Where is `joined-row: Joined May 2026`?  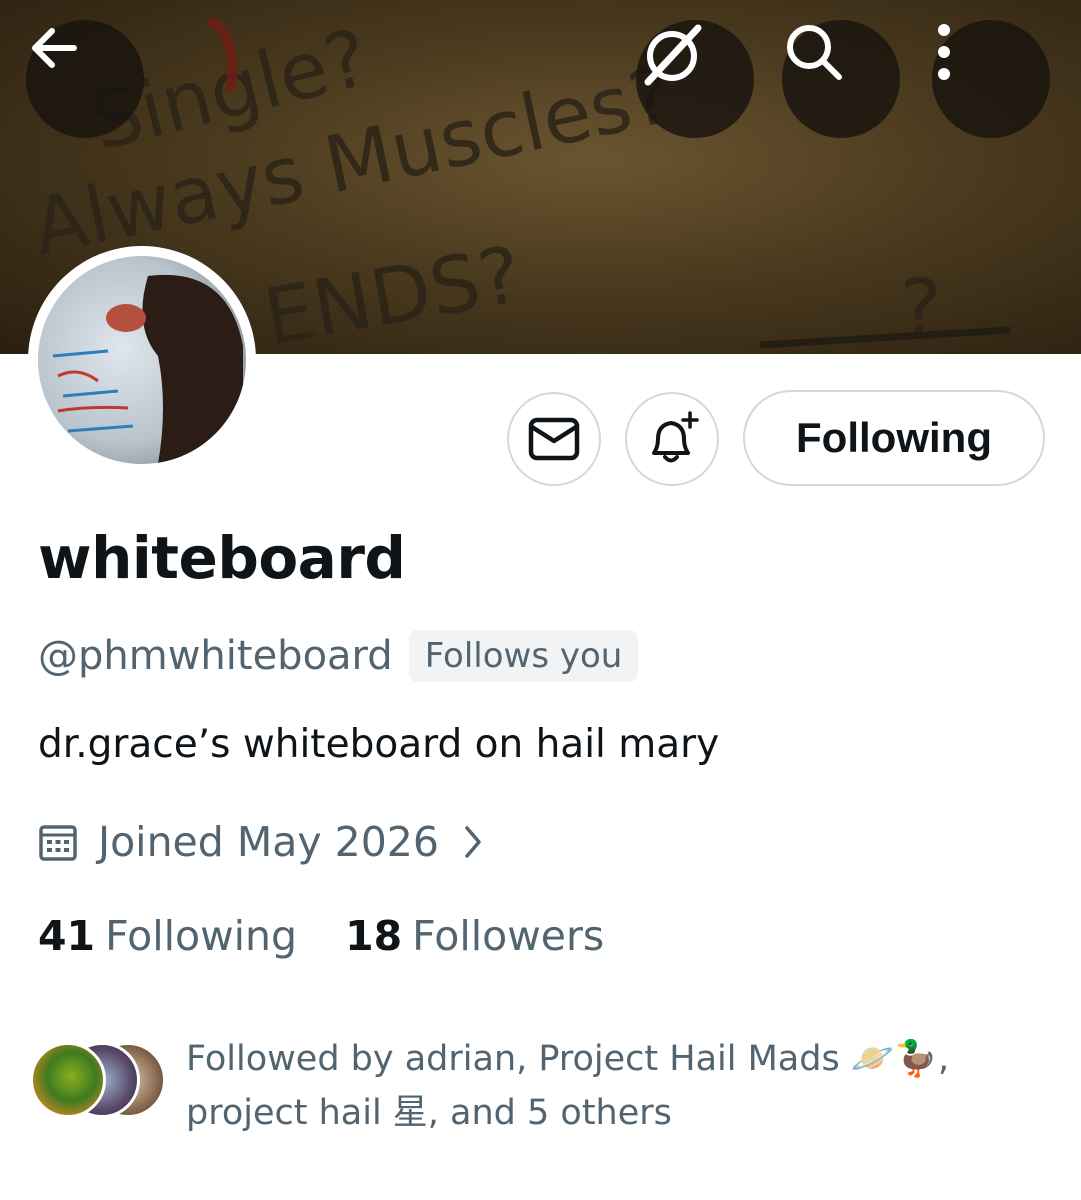
joined-row: Joined May 2026 is located at coordinates (260, 842).